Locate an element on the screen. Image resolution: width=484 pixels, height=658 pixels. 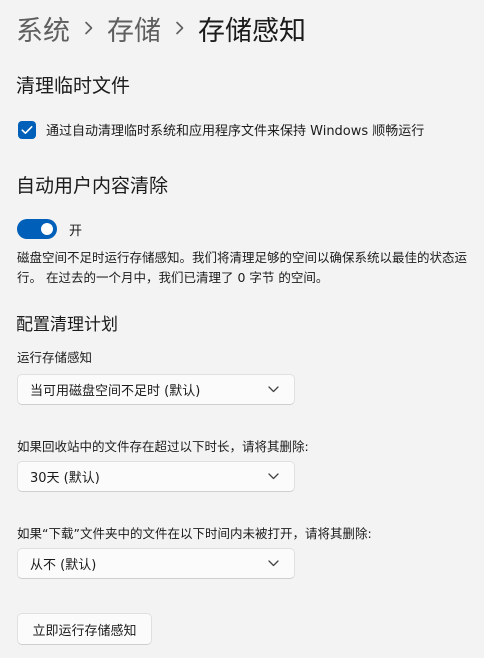
run-storage-sense-dropdown: 当可用磁盘空间不足时 (默认) is located at coordinates (156, 389).